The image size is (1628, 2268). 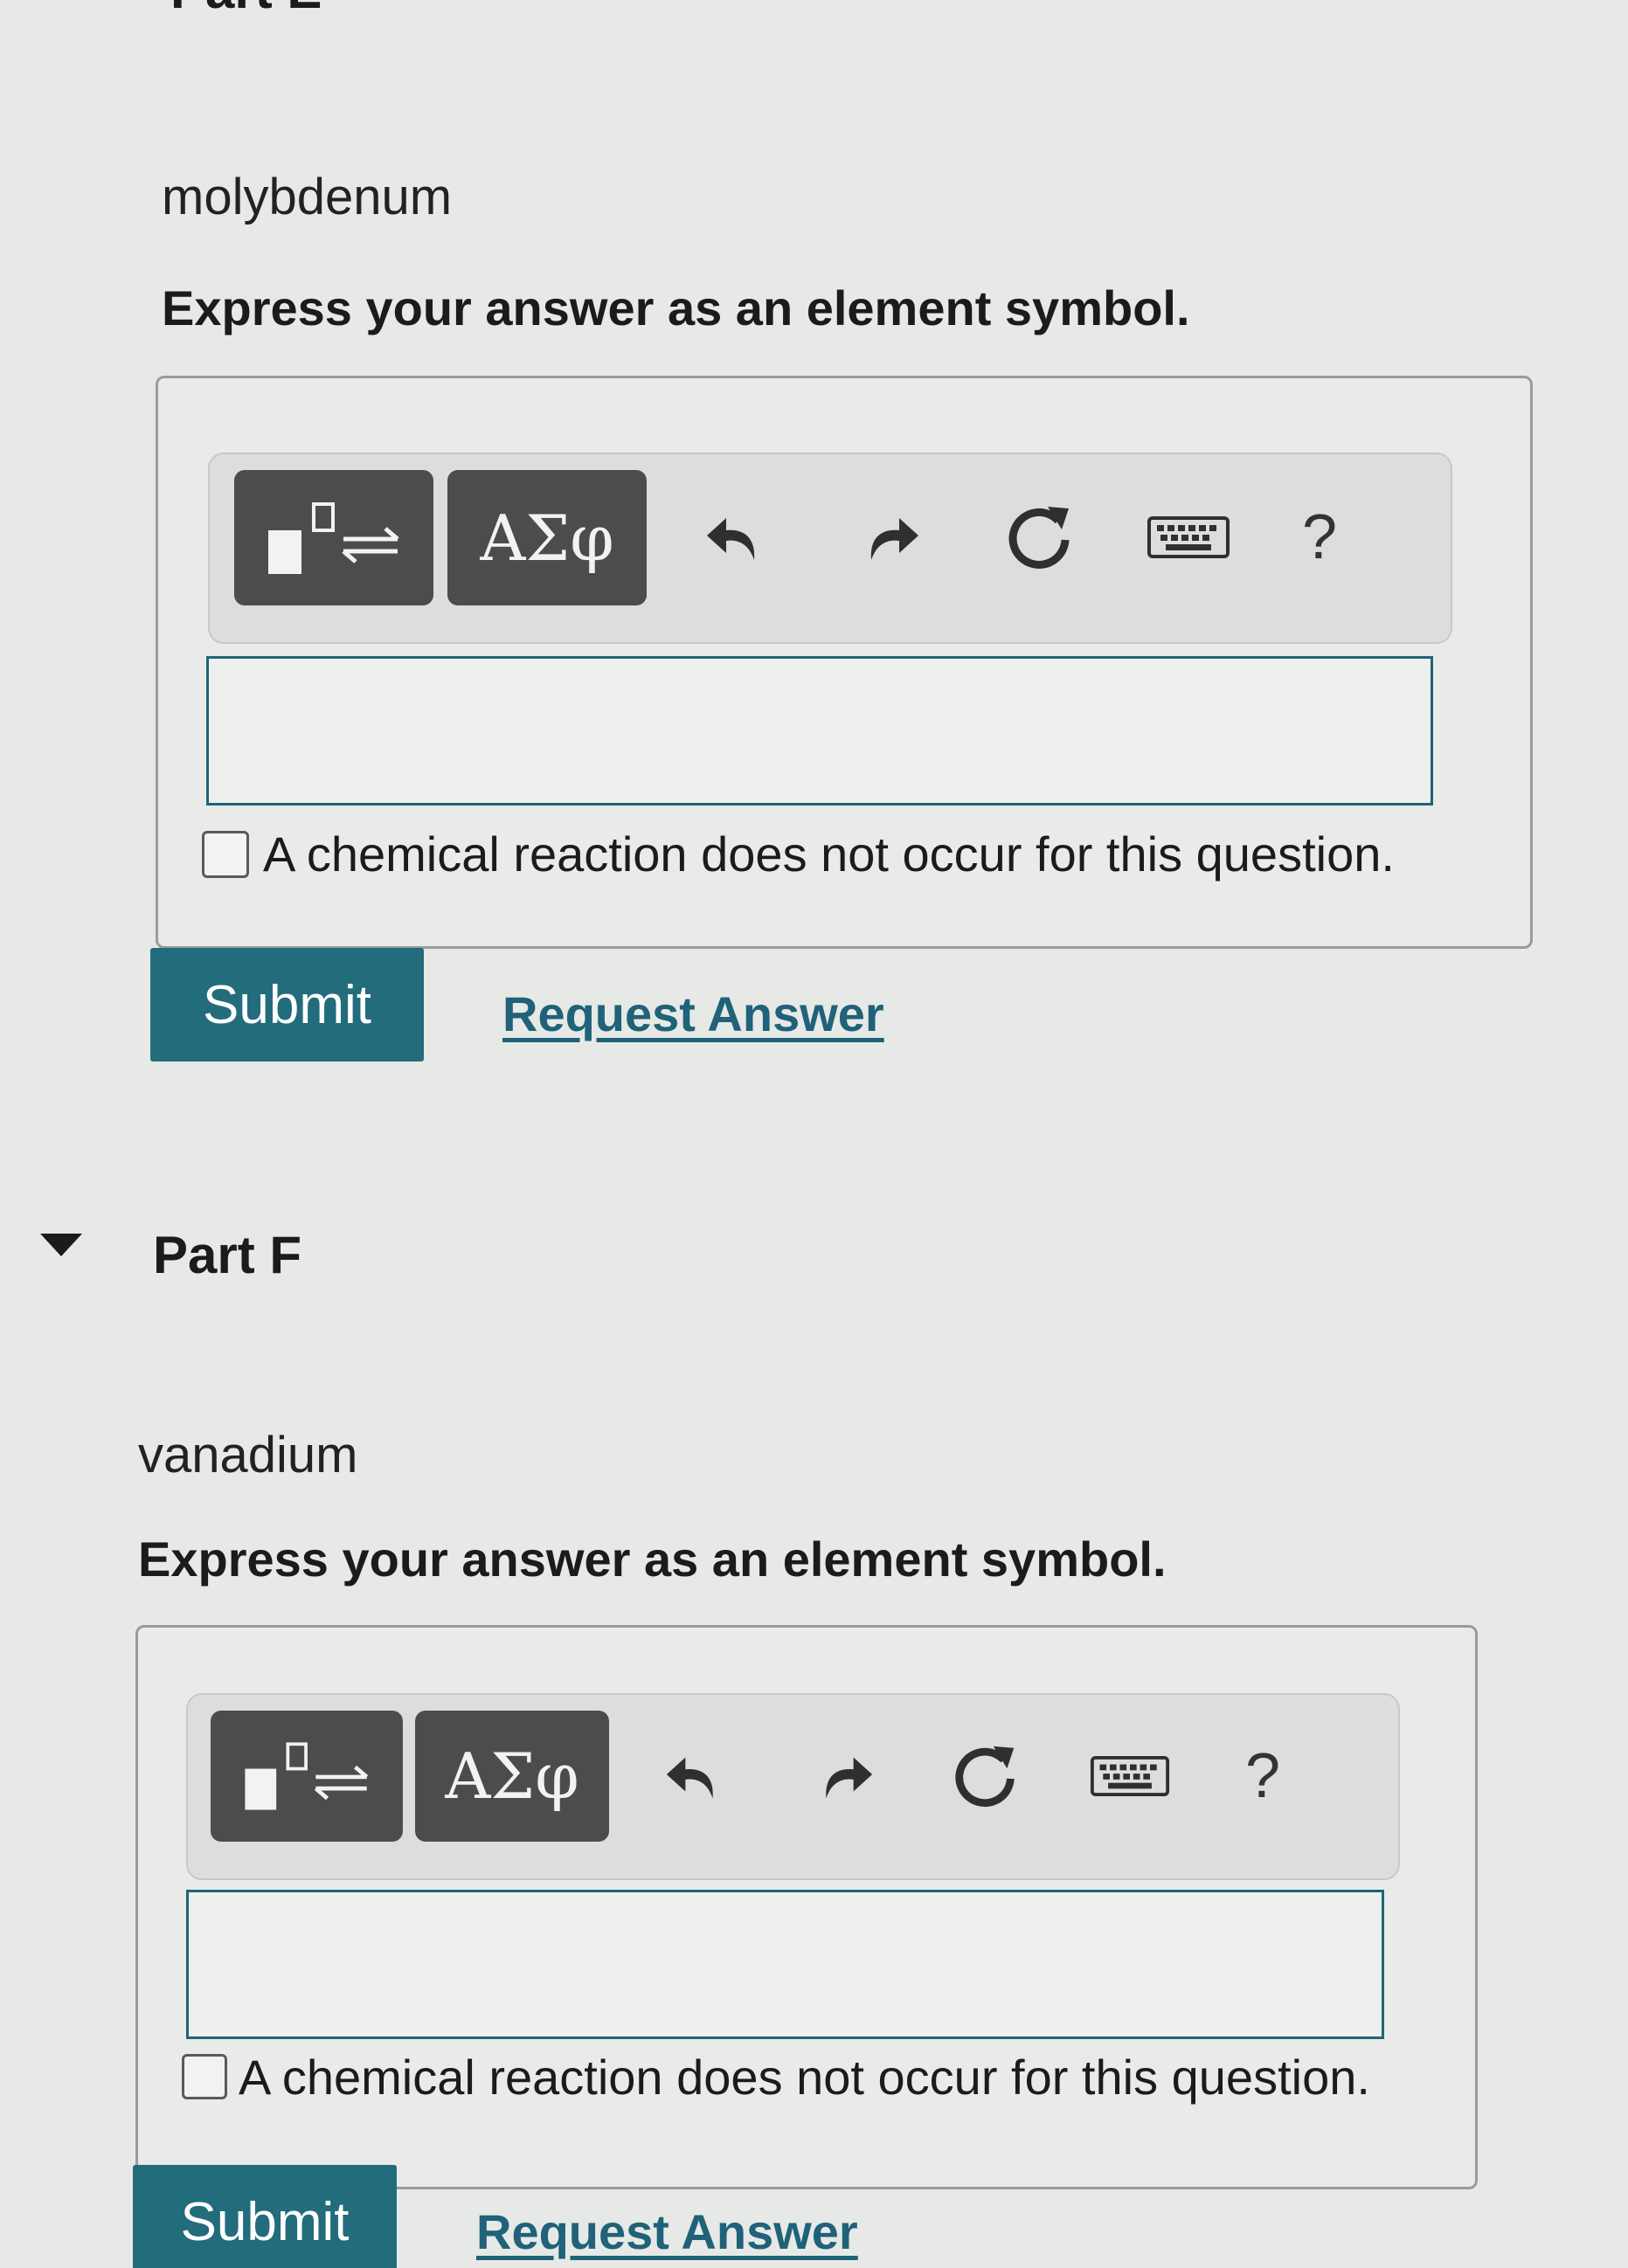 What do you see at coordinates (307, 197) in the screenshot?
I see `part-e-element: molybdenum` at bounding box center [307, 197].